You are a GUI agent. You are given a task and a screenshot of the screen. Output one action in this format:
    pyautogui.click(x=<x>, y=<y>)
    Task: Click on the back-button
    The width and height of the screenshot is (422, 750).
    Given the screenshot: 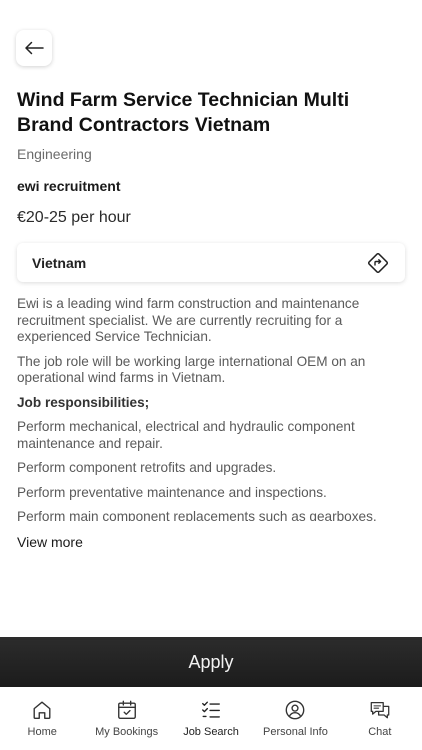 What is the action you would take?
    pyautogui.click(x=34, y=48)
    